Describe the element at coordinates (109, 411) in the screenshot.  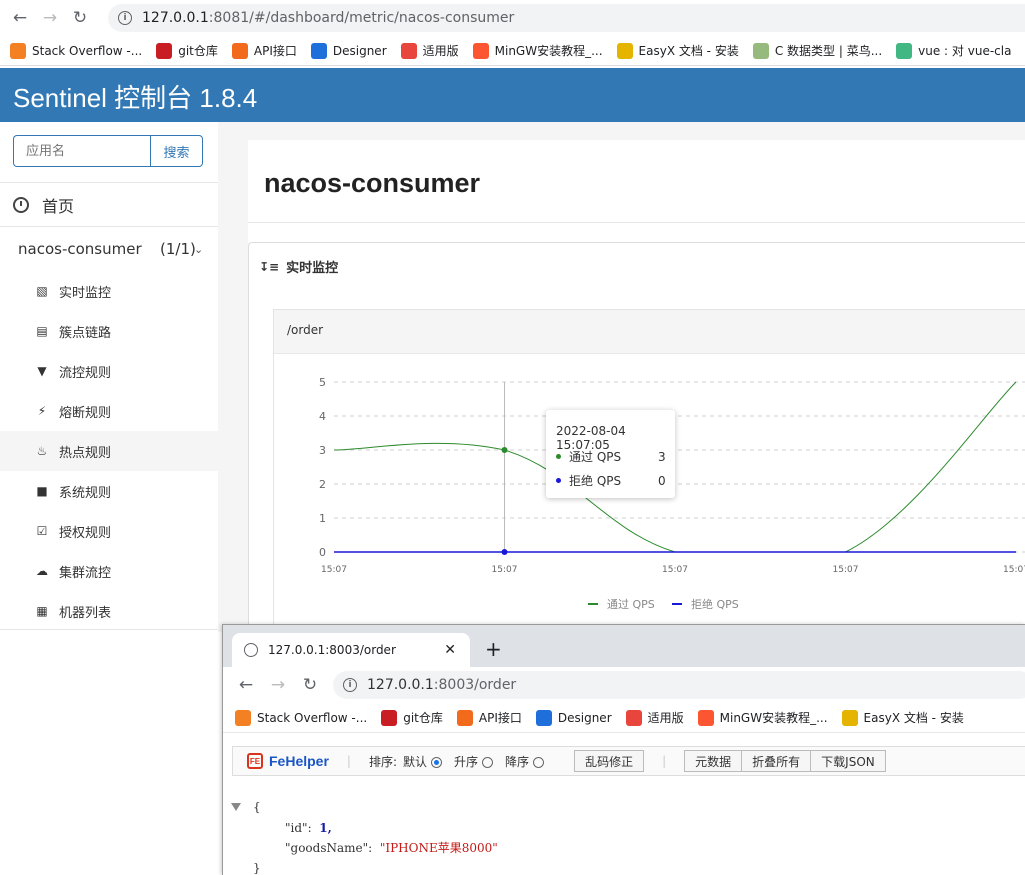
I see `sidebar-item-3: ⚡ 熔断规则` at that location.